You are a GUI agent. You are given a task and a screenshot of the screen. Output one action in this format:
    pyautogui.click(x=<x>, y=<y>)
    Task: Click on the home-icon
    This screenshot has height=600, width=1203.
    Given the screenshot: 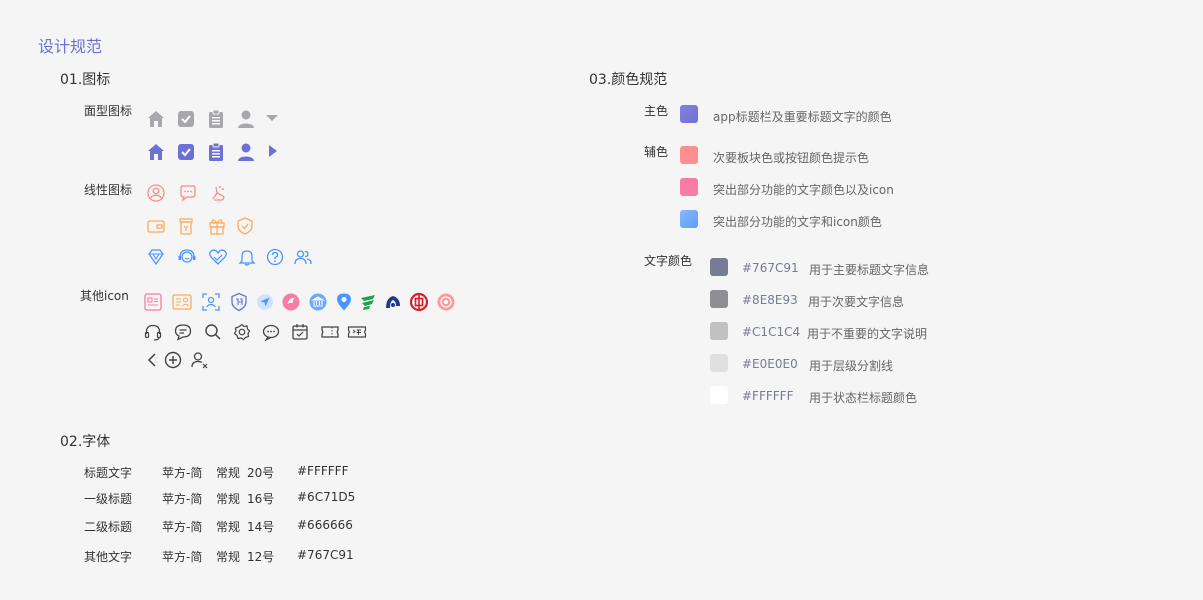 What is the action you would take?
    pyautogui.click(x=156, y=119)
    